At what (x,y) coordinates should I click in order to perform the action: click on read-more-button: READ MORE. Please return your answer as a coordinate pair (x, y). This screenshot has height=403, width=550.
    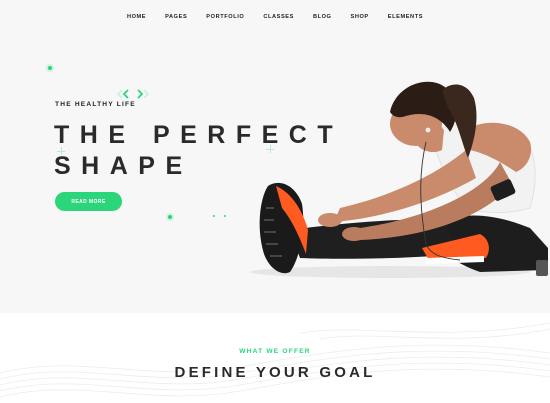
    Looking at the image, I should click on (88, 201).